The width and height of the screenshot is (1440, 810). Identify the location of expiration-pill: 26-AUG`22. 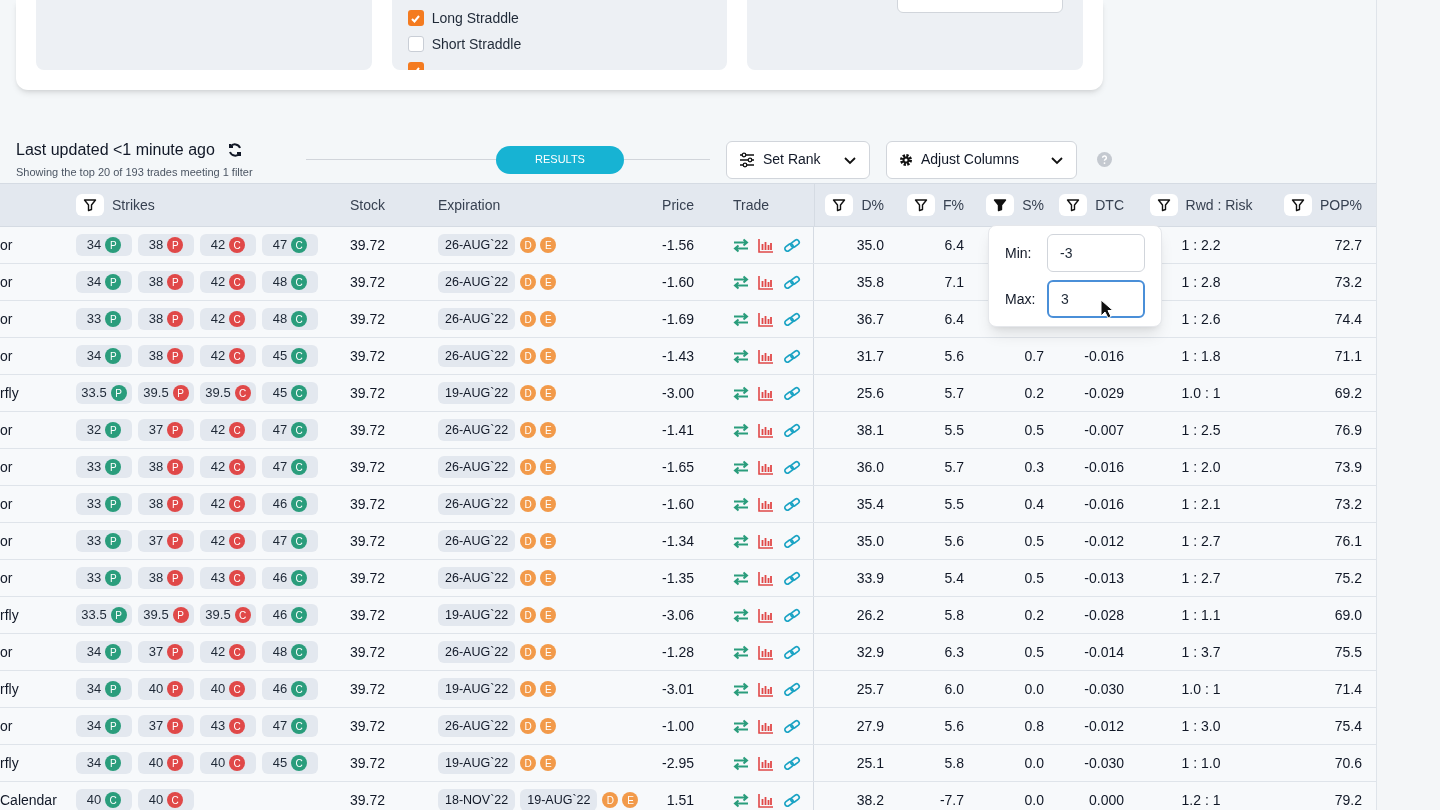
(477, 726).